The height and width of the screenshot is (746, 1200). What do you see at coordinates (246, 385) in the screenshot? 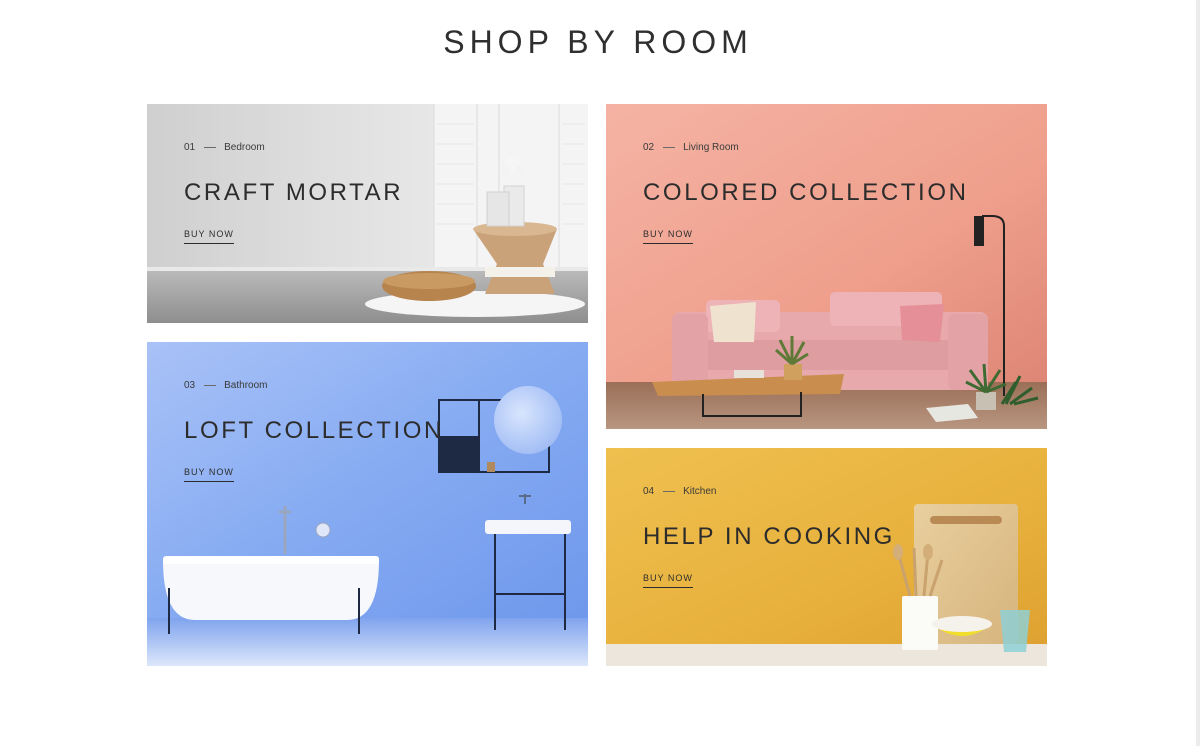
I see `card-category: Bathroom` at bounding box center [246, 385].